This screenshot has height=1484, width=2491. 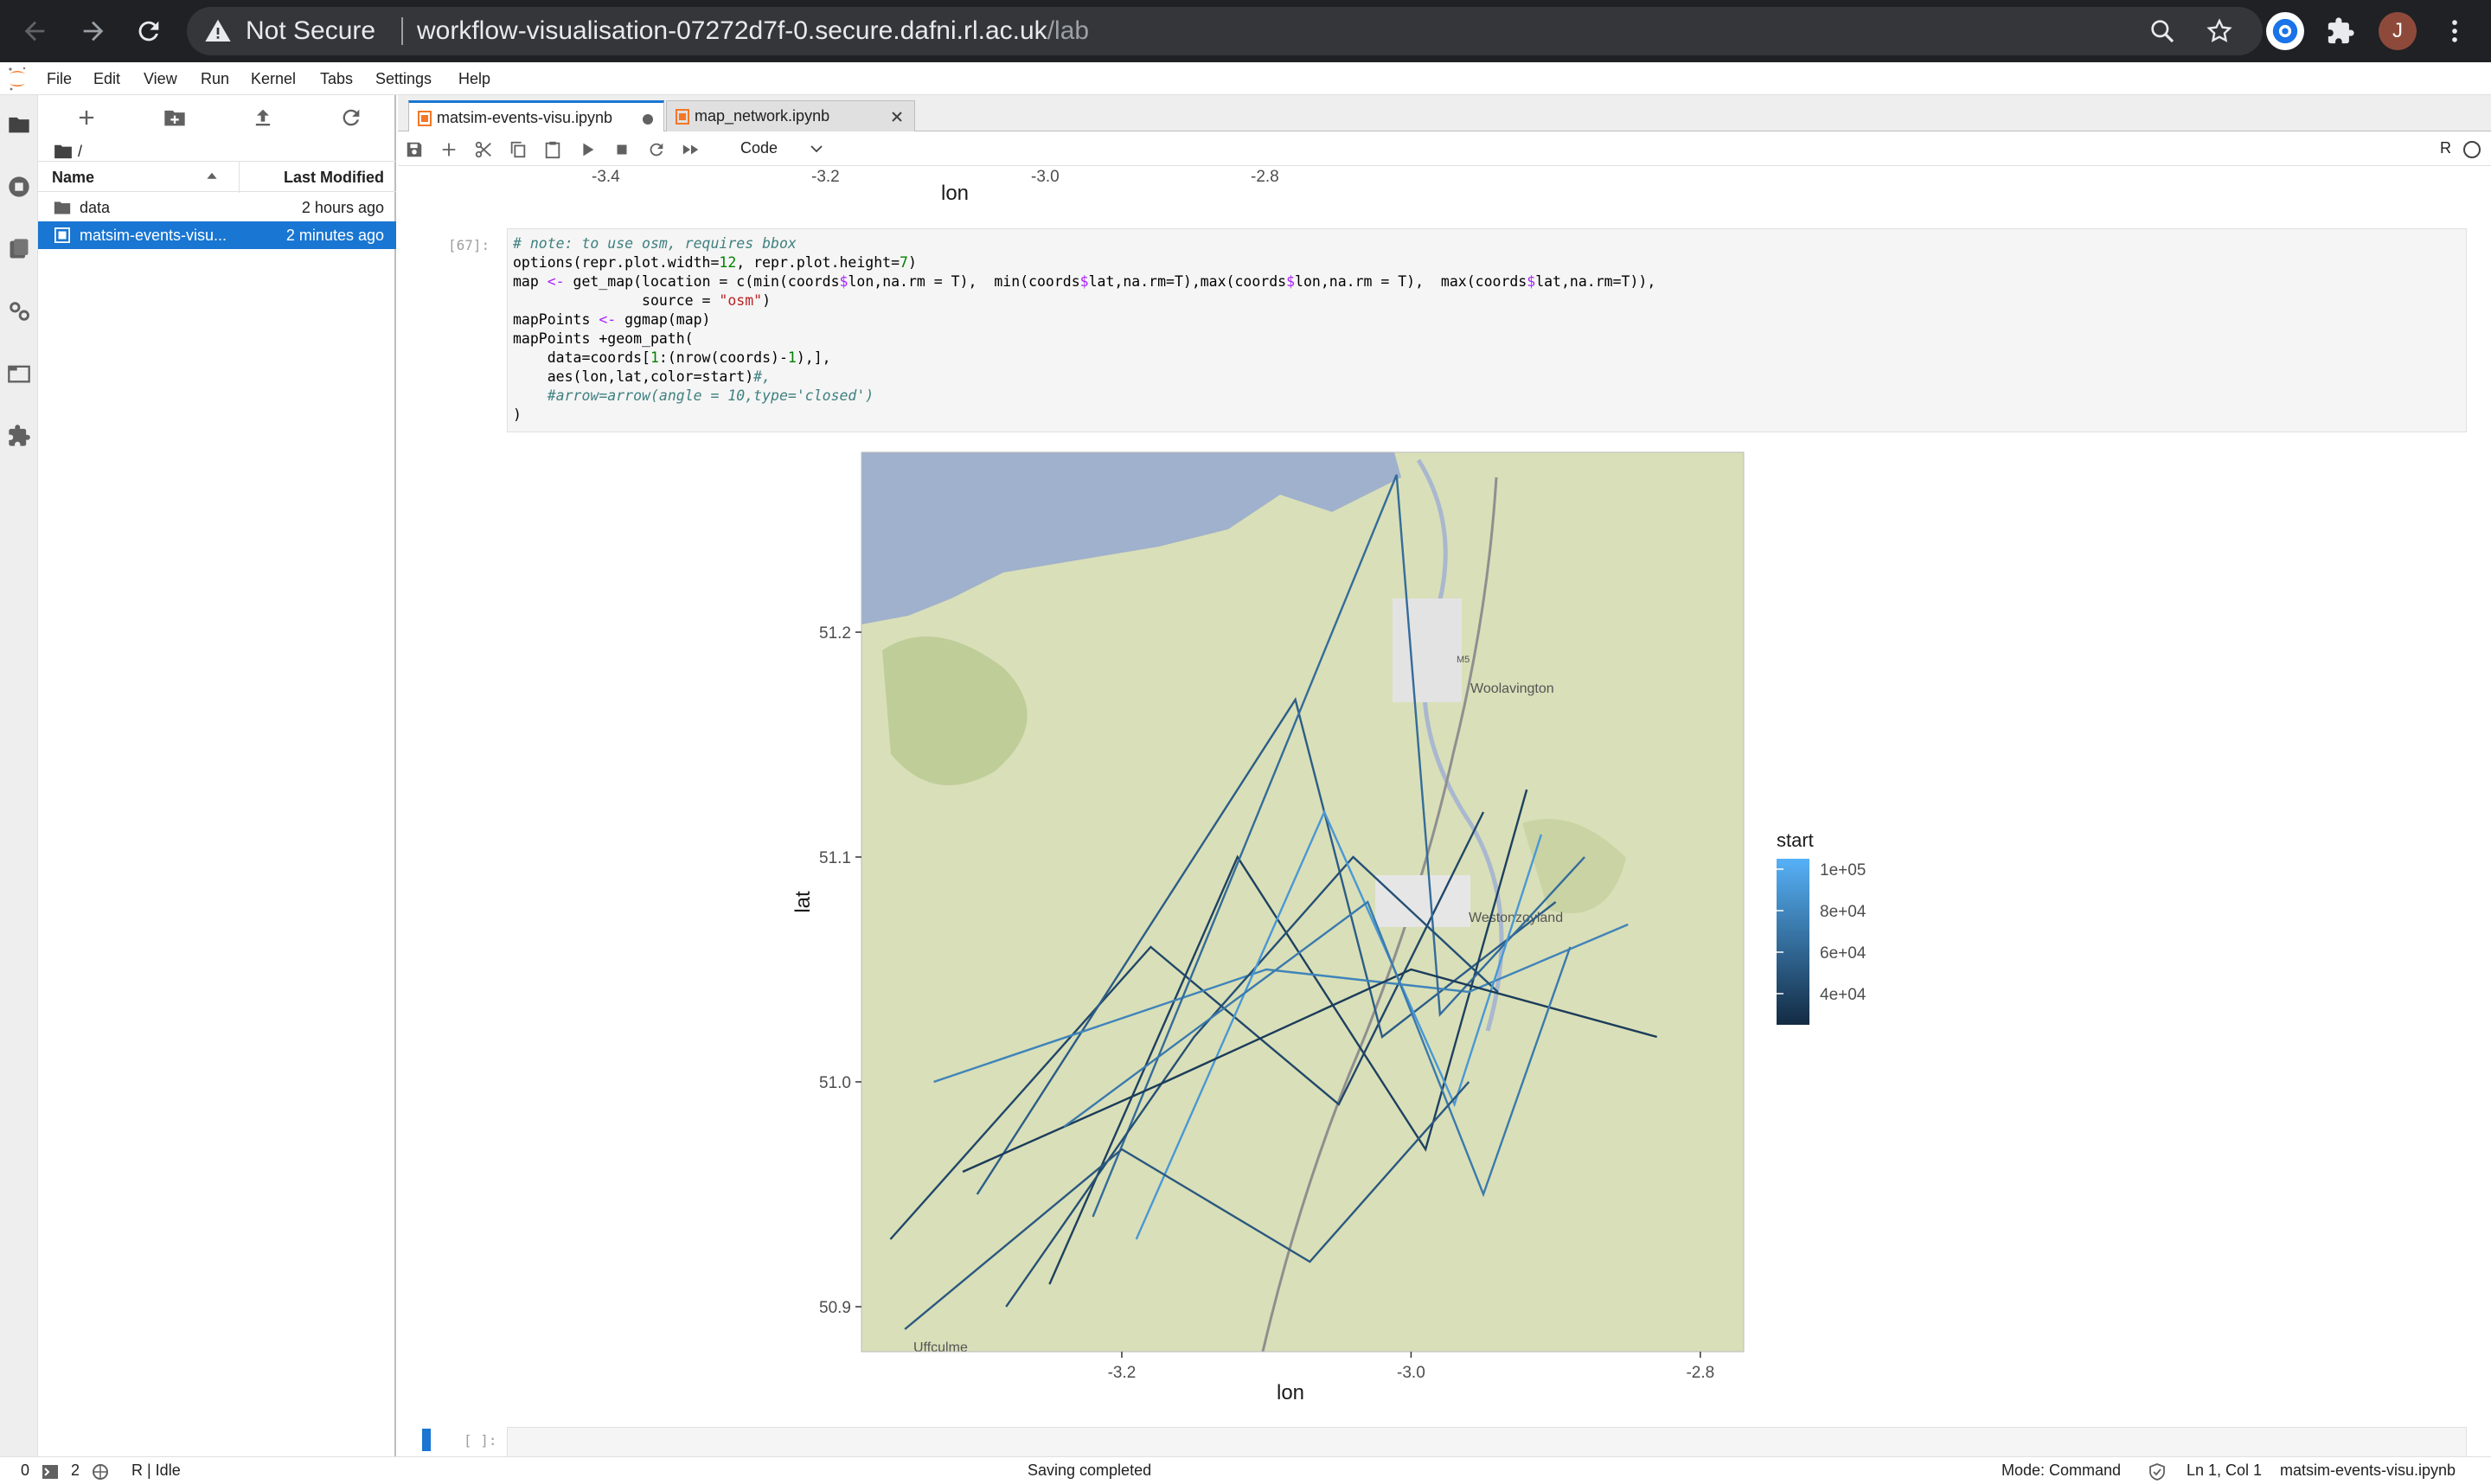 I want to click on save-icon, so click(x=415, y=149).